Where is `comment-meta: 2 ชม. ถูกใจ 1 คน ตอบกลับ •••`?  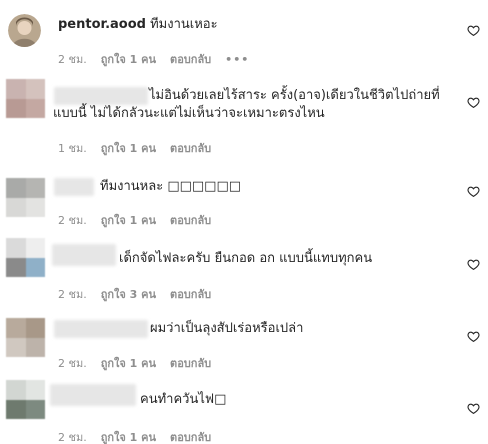
comment-meta: 2 ชม. ถูกใจ 1 คน ตอบกลับ ••• is located at coordinates (160, 59).